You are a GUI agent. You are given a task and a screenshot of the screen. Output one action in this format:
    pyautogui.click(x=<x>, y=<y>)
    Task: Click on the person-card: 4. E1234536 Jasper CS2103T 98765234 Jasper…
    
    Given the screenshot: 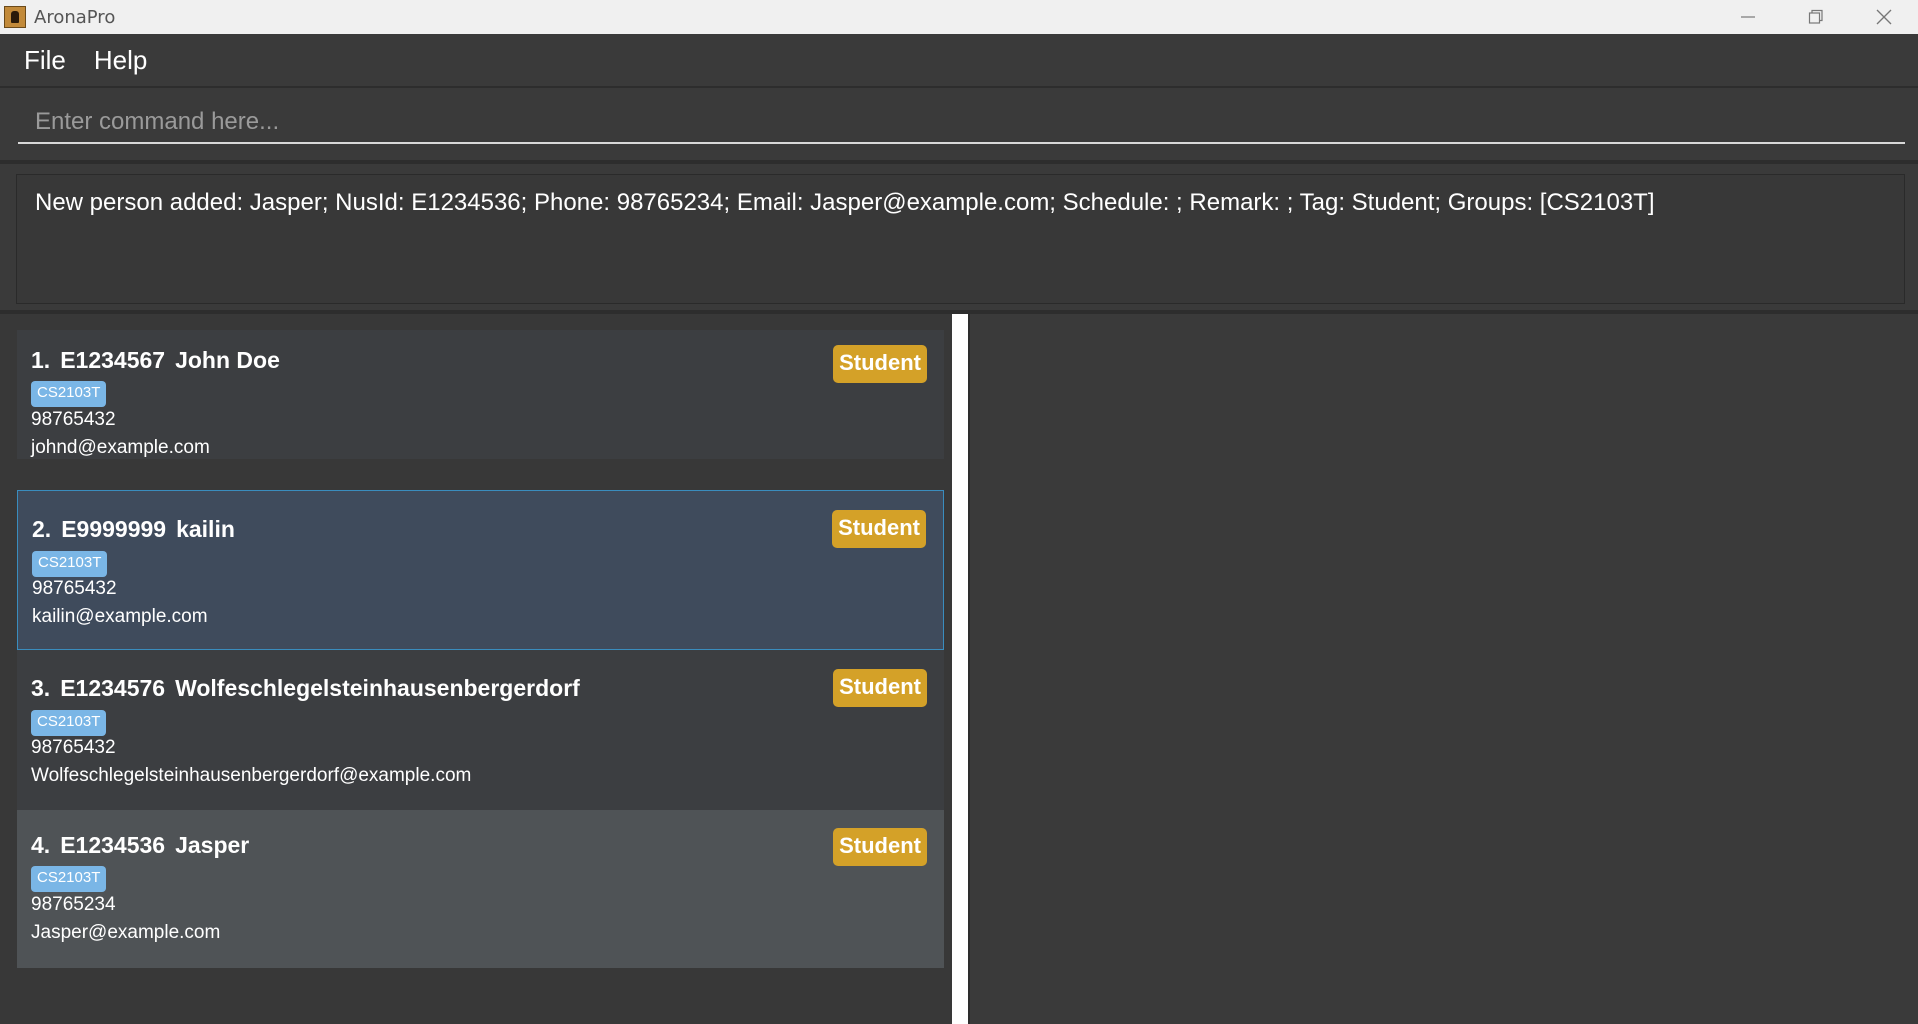 What is the action you would take?
    pyautogui.click(x=480, y=889)
    